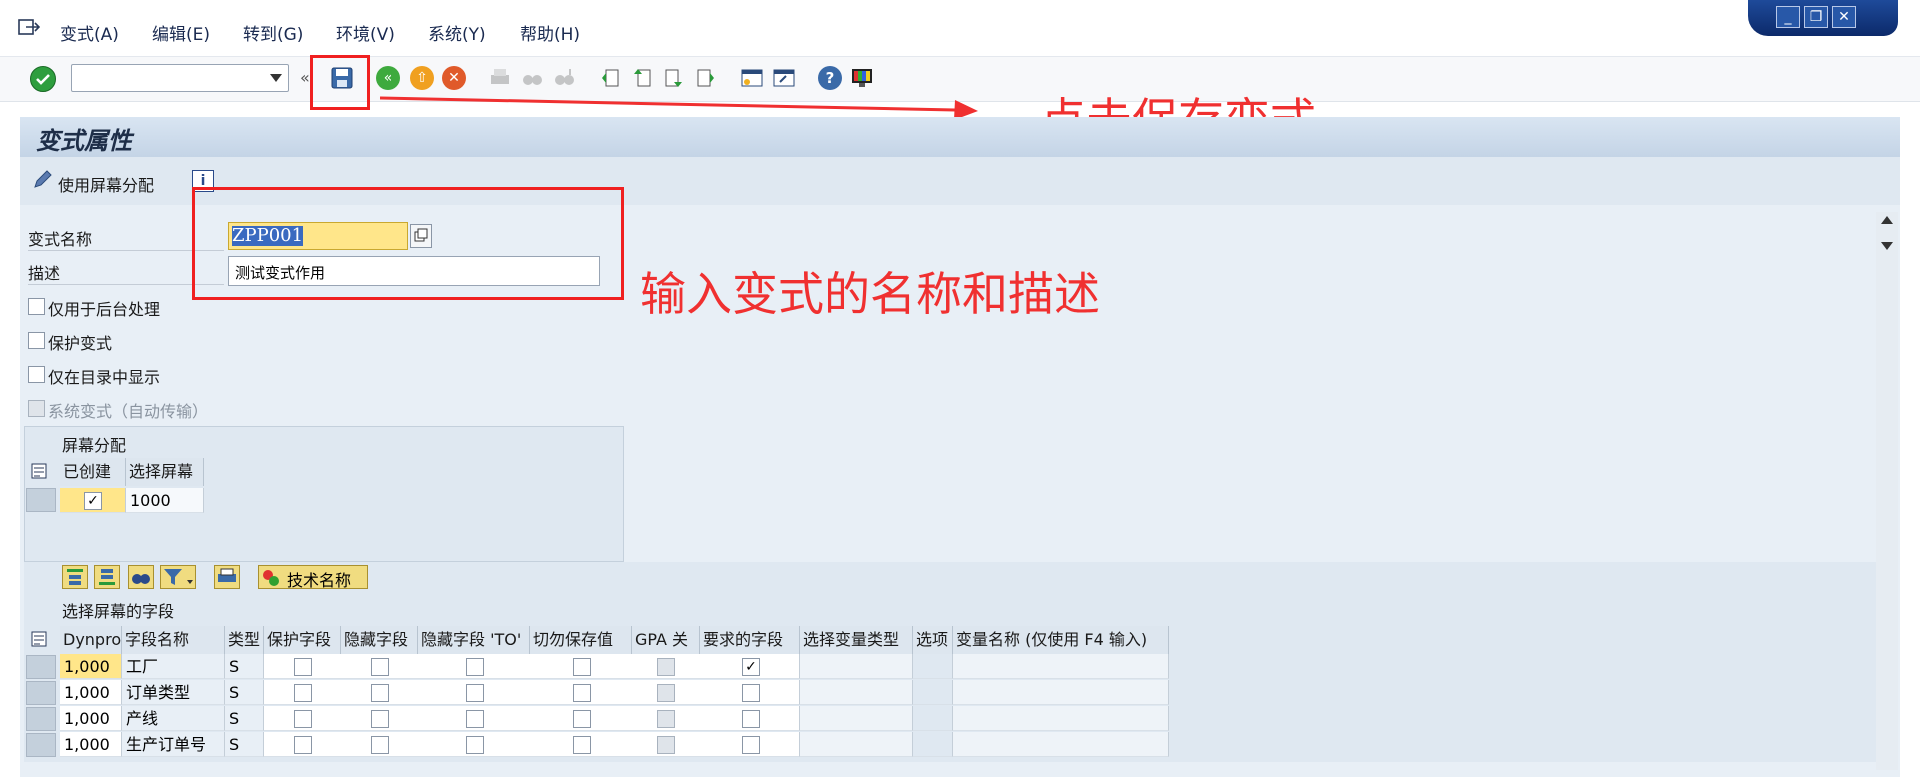 The image size is (1920, 777). I want to click on required-field-checkbox: ✓, so click(751, 667).